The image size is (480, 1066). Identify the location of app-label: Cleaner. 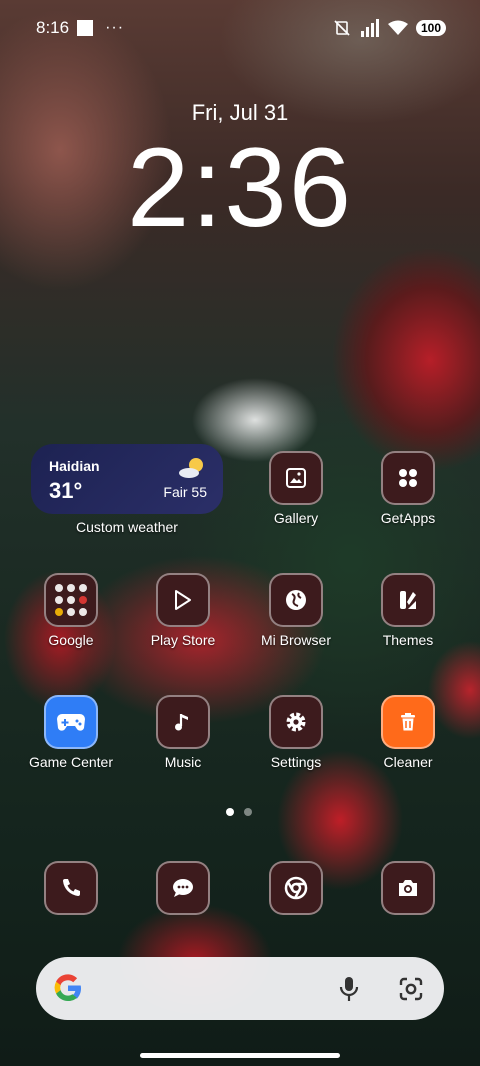
(408, 762).